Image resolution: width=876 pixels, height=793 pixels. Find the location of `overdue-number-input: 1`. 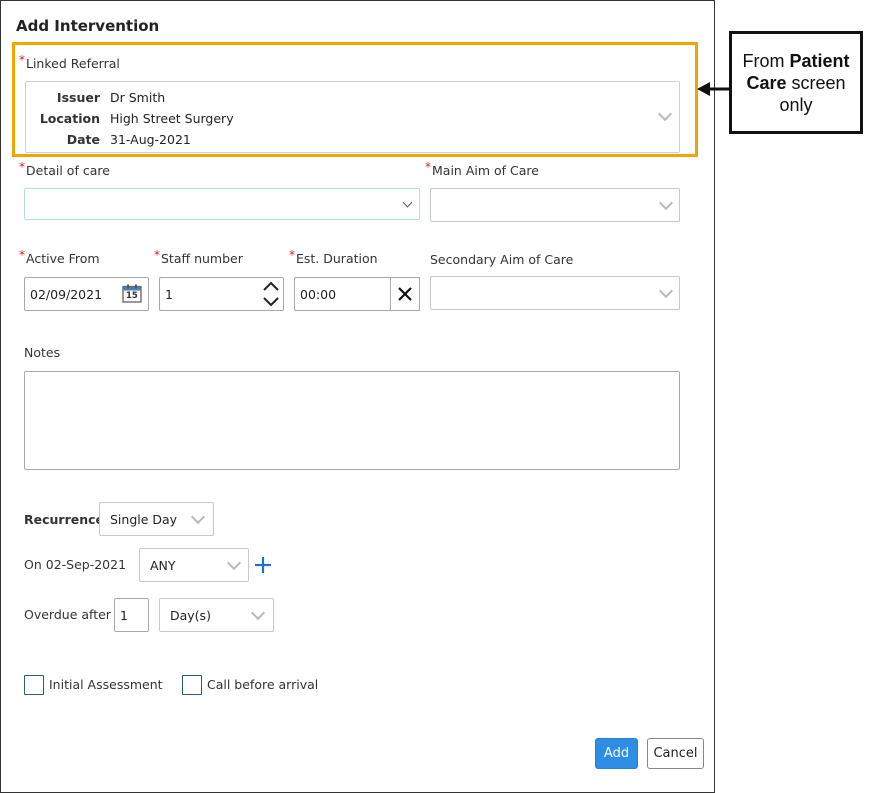

overdue-number-input: 1 is located at coordinates (131, 615).